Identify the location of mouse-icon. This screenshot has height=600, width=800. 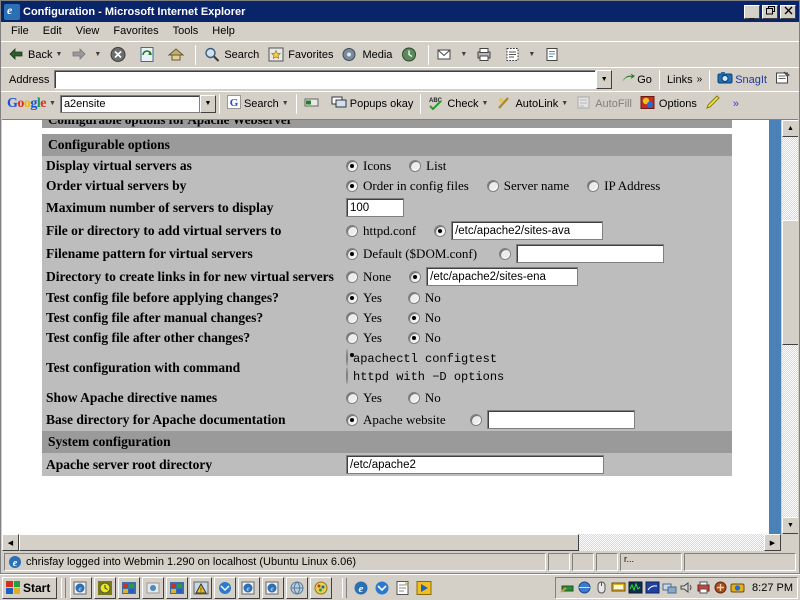
(601, 587).